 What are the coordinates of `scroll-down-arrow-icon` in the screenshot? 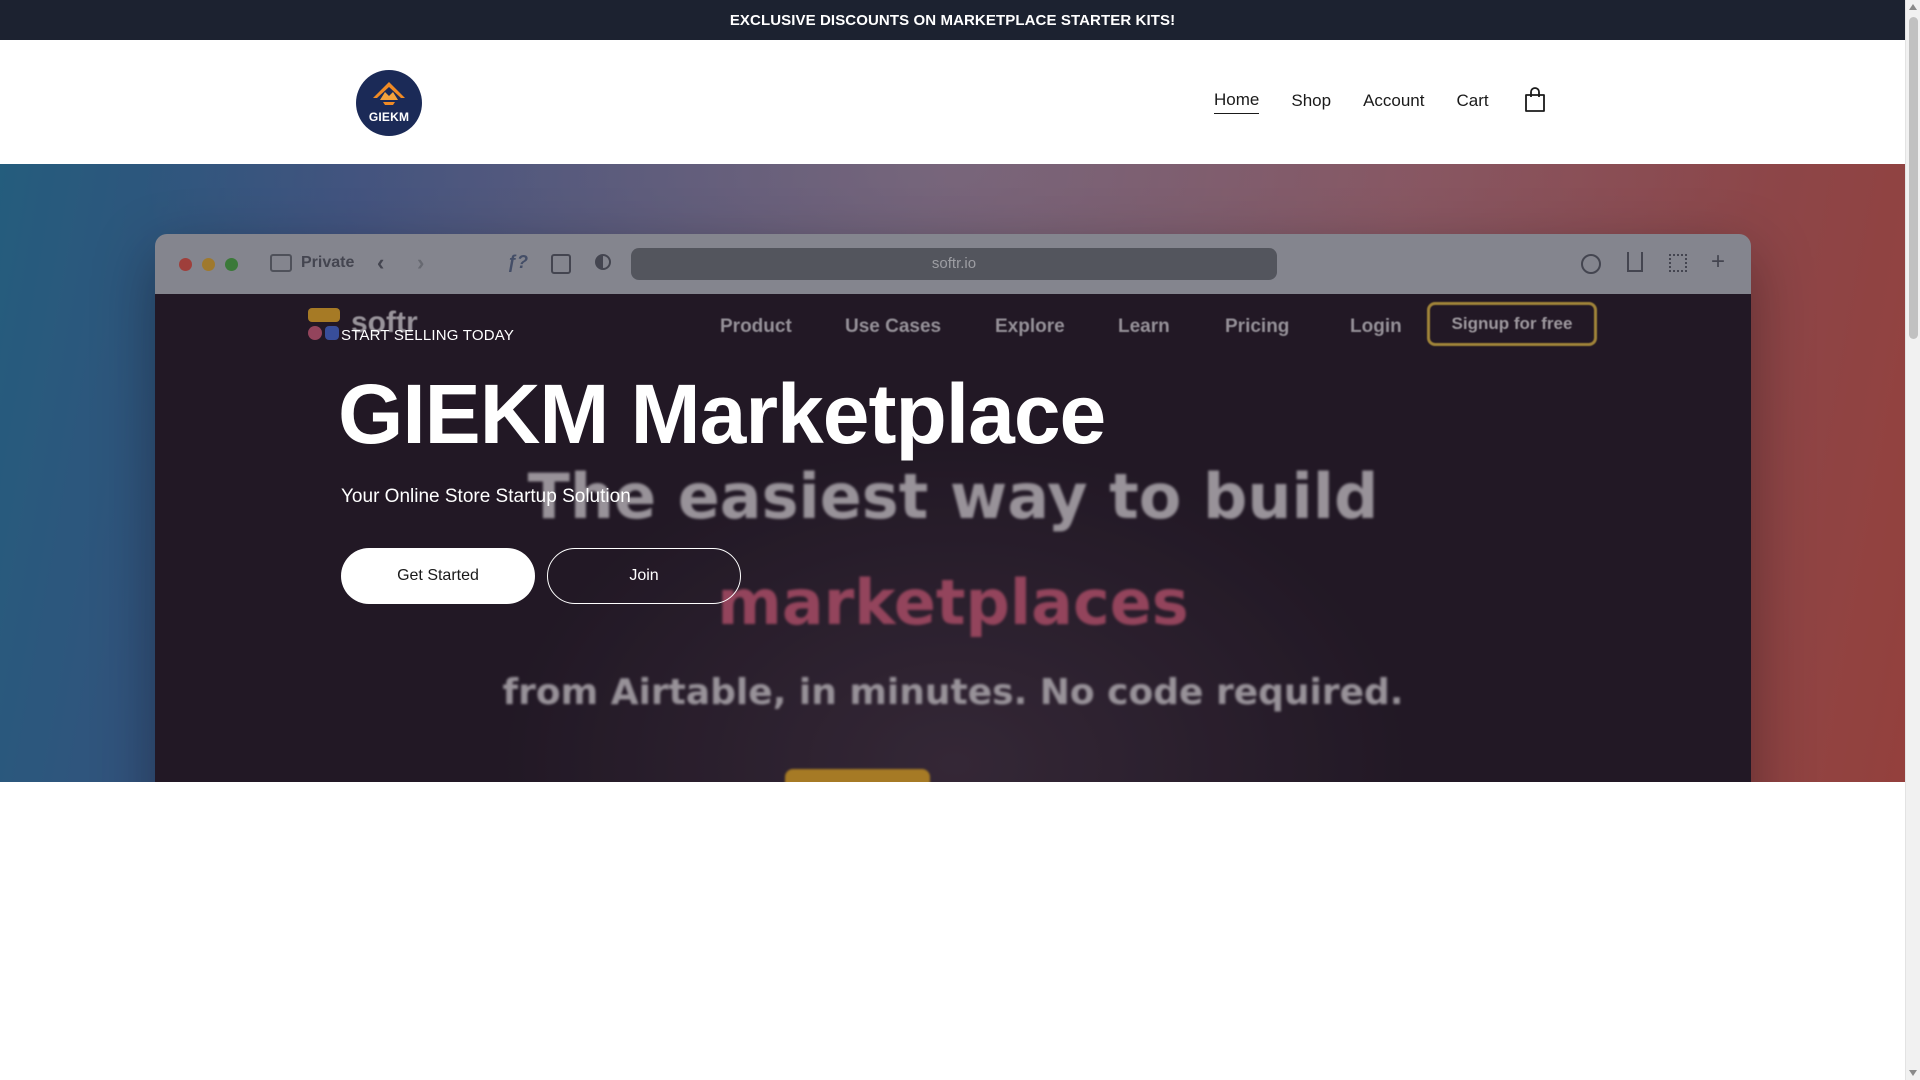 It's located at (1913, 1073).